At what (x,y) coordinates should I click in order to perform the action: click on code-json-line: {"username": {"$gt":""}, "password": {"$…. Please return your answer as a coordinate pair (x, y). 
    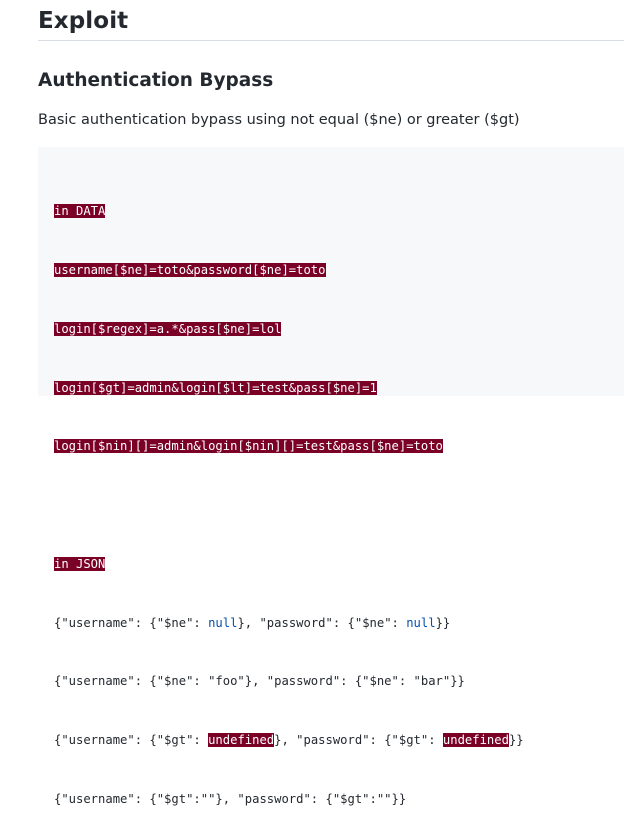
    Looking at the image, I should click on (230, 799).